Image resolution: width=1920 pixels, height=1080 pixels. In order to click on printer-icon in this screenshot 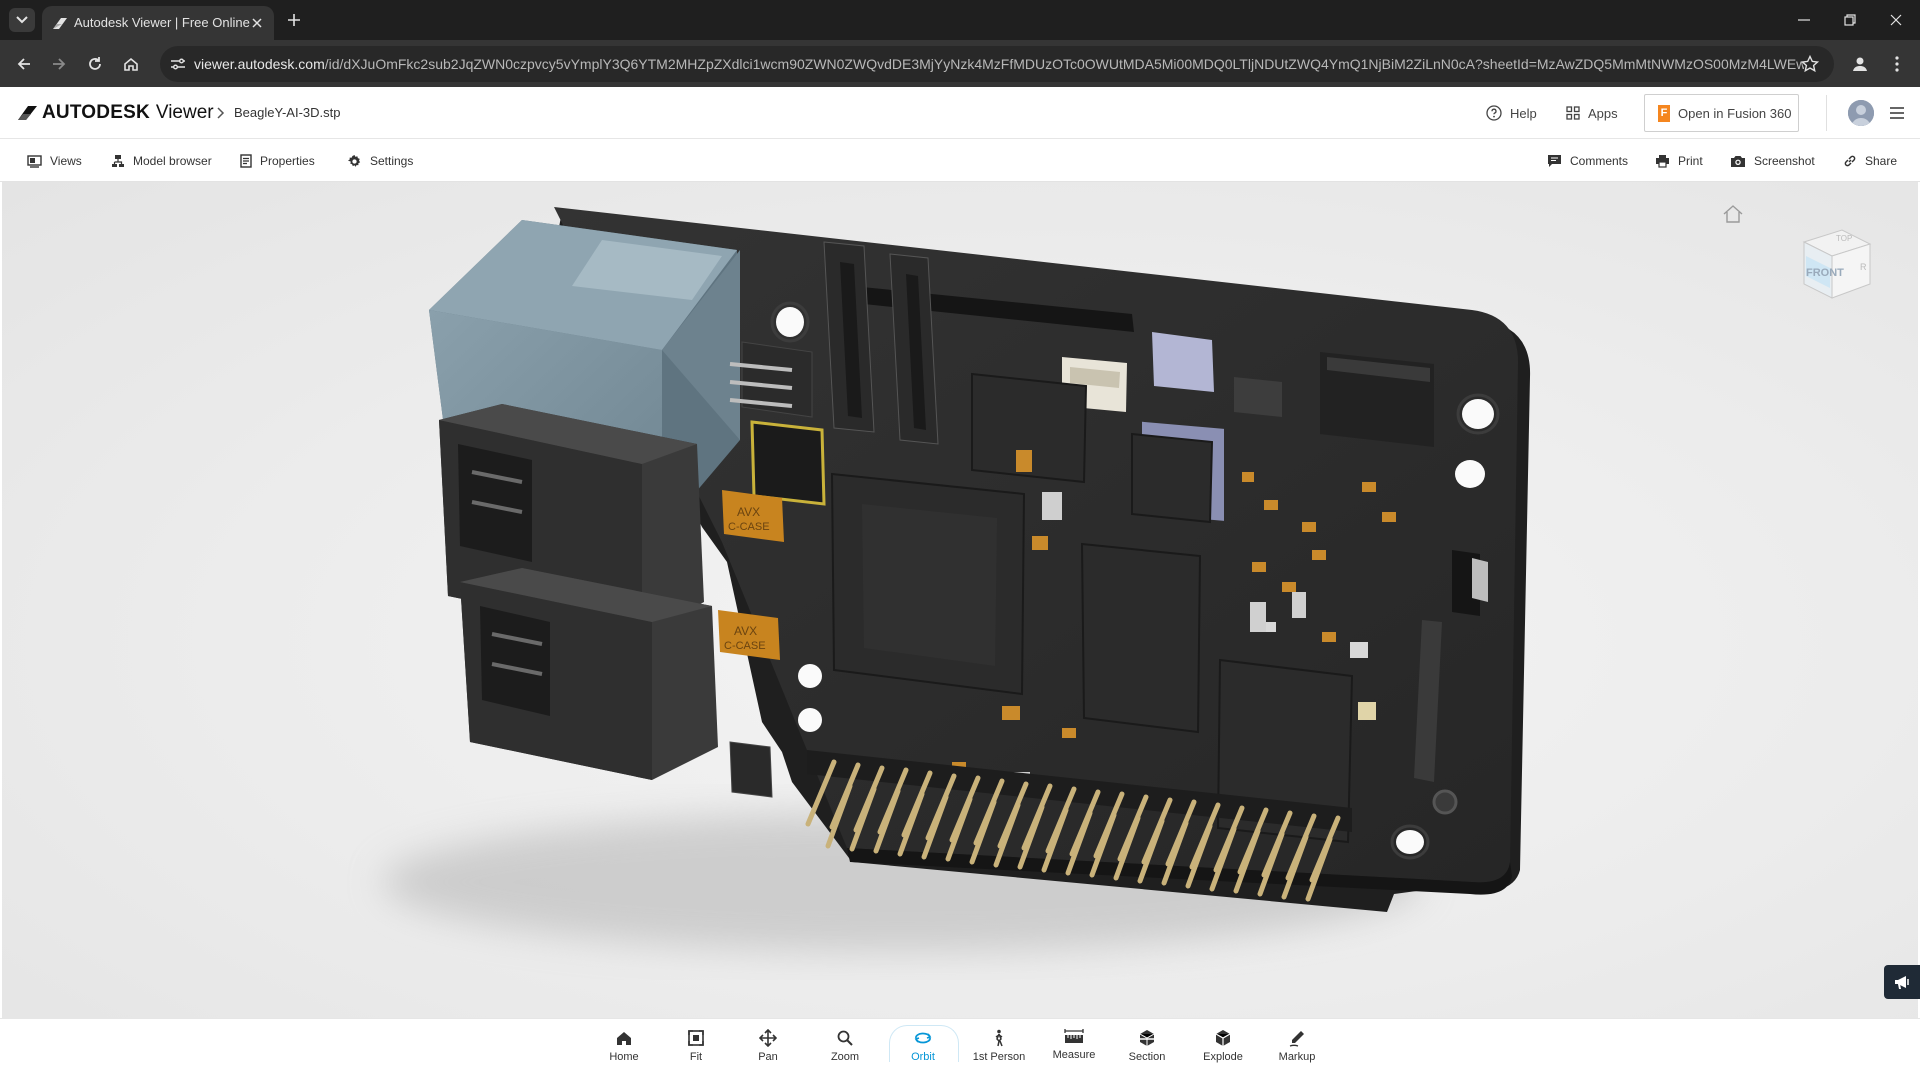, I will do `click(1662, 161)`.